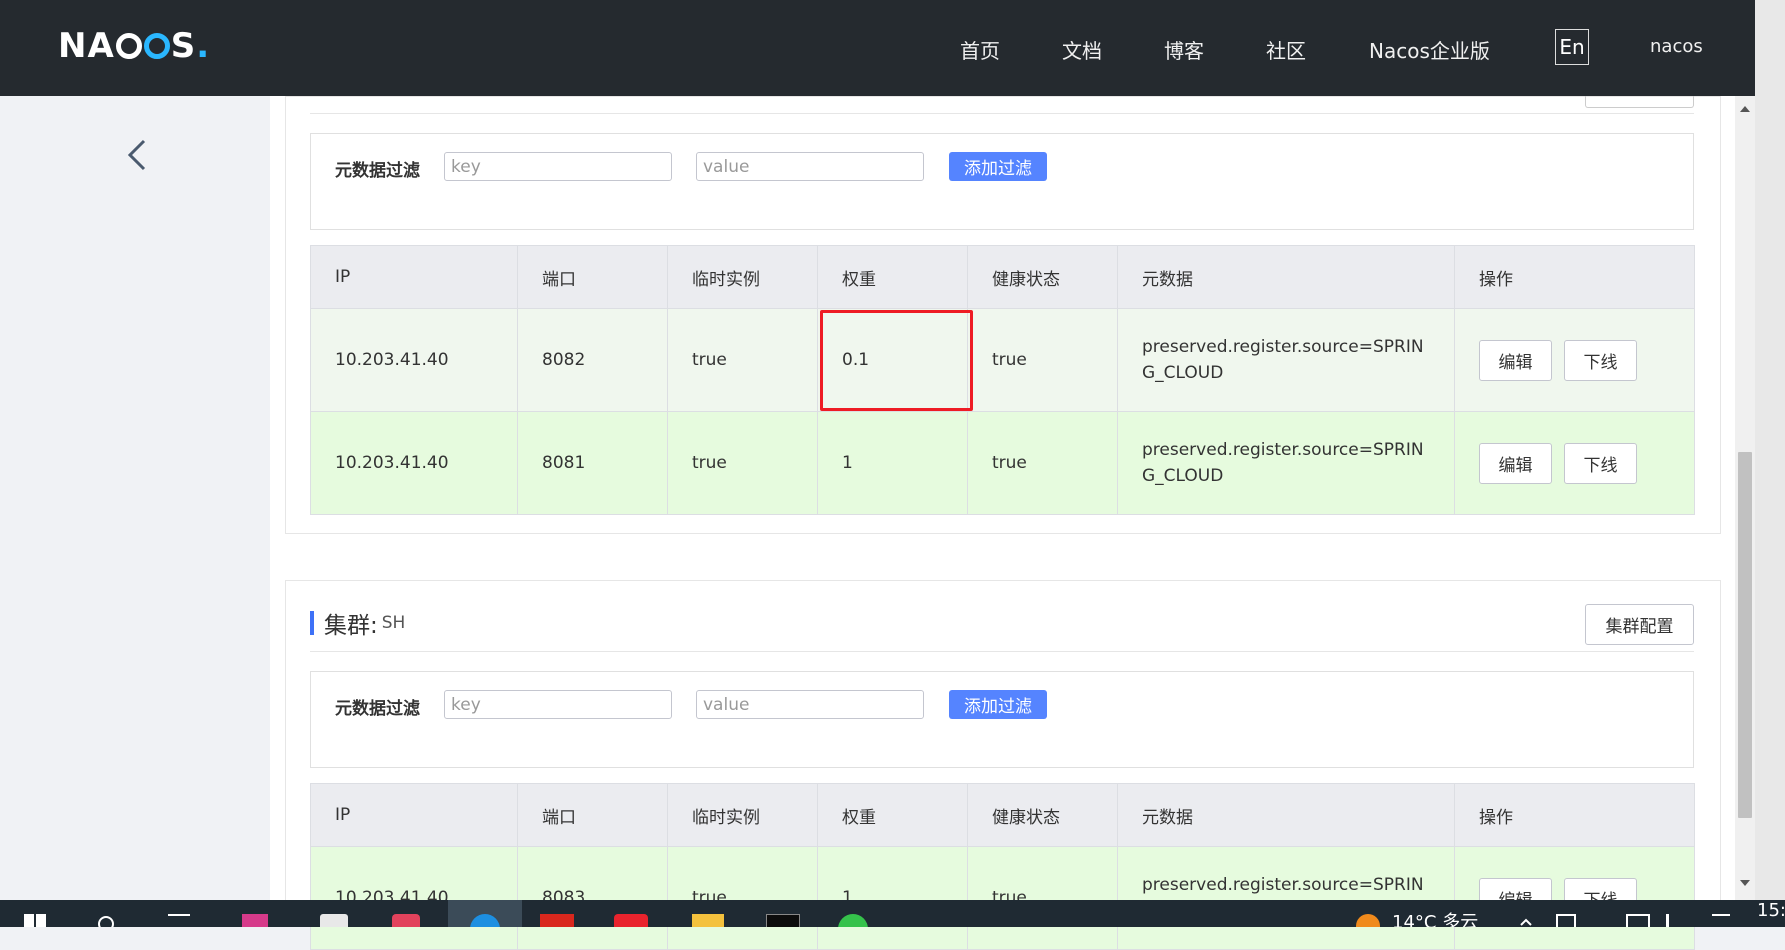 This screenshot has height=950, width=1785. I want to click on task-view-icon, so click(179, 920).